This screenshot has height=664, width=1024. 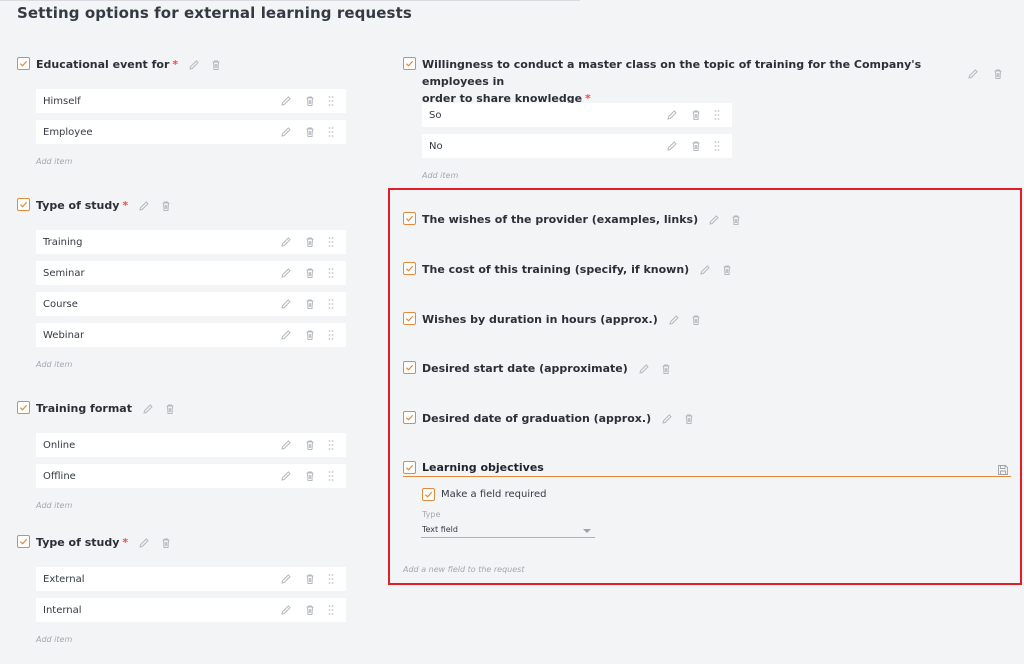 I want to click on type-label: Type, so click(x=431, y=514).